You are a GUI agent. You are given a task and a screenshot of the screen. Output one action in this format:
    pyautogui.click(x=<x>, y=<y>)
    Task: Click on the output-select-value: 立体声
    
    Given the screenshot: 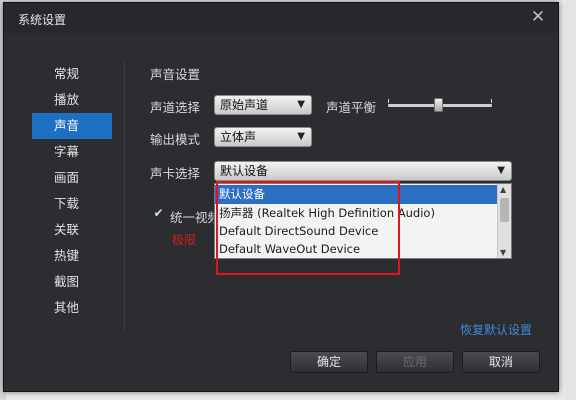 What is the action you would take?
    pyautogui.click(x=238, y=137)
    